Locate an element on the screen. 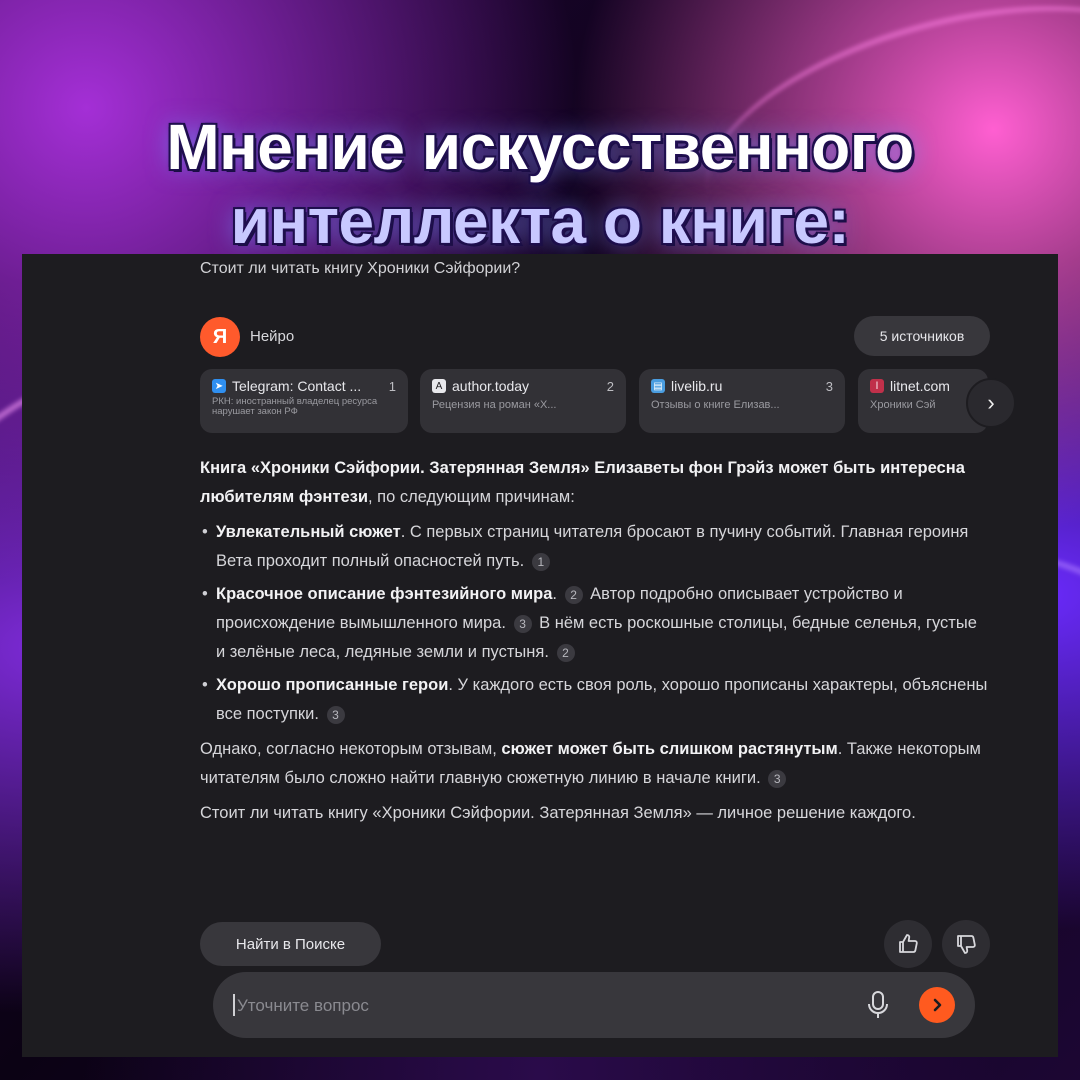 This screenshot has width=1080, height=1080. dislike-button is located at coordinates (966, 944).